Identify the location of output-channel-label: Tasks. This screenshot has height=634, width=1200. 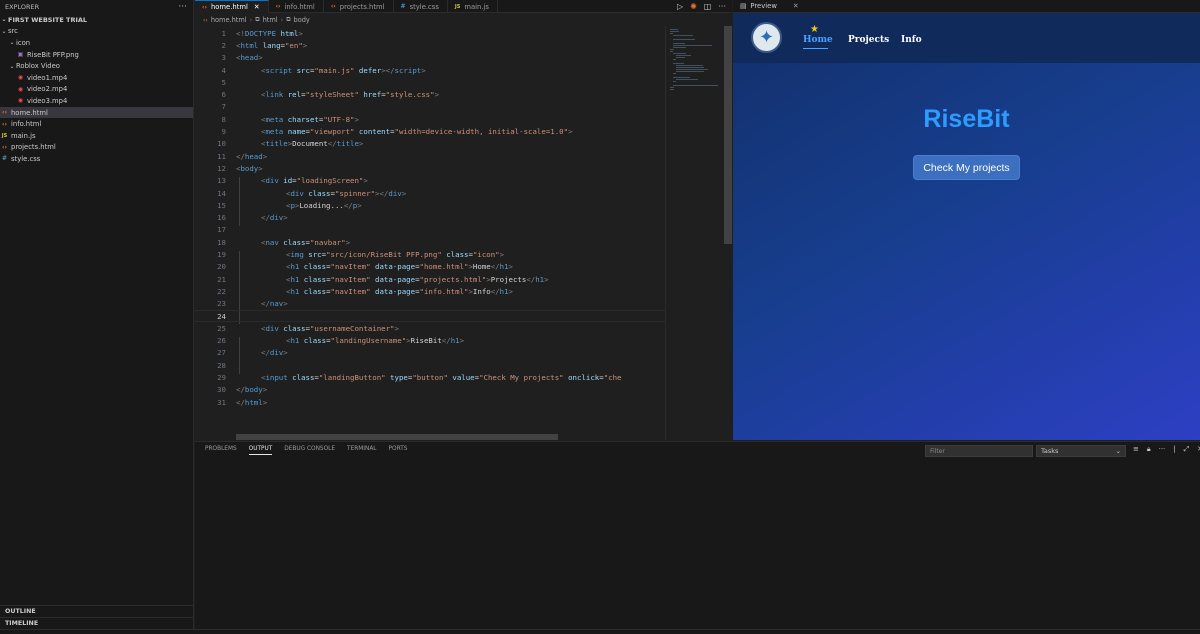
(1050, 451).